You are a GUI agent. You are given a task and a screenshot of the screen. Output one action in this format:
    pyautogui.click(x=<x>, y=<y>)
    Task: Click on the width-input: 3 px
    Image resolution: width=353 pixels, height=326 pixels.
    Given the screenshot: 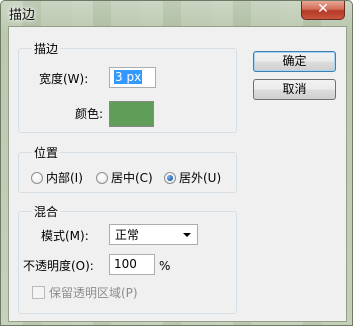 What is the action you would take?
    pyautogui.click(x=132, y=77)
    